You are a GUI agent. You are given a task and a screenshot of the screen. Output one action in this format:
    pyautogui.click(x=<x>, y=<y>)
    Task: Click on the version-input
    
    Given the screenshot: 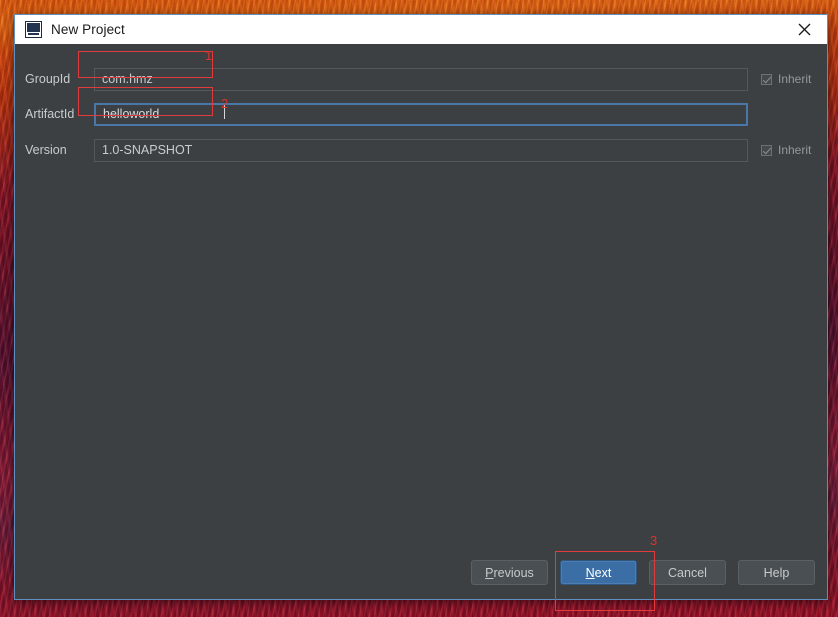 What is the action you would take?
    pyautogui.click(x=421, y=150)
    